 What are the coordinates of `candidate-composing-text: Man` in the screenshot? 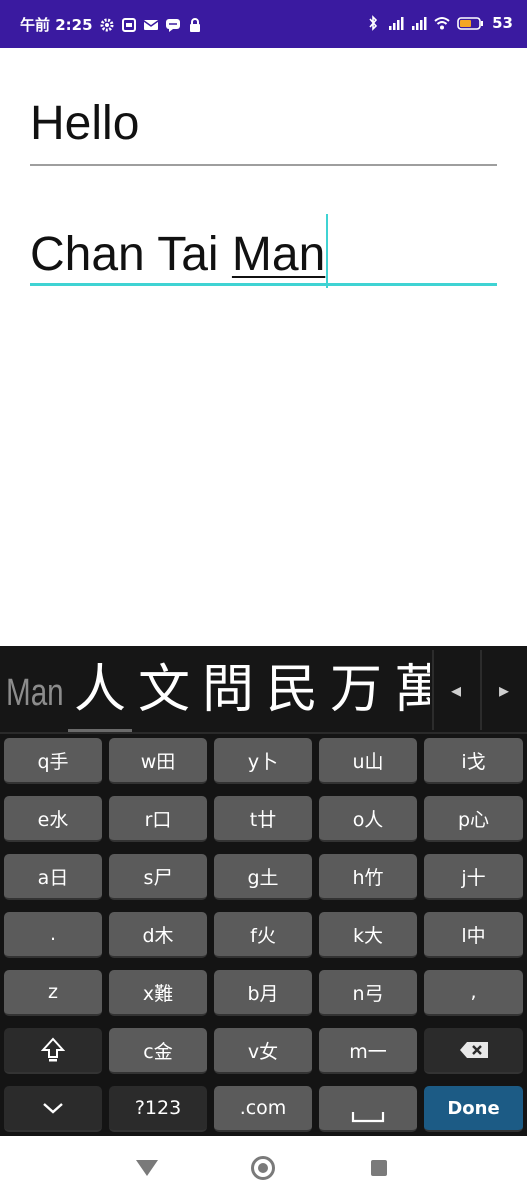 It's located at (35, 693).